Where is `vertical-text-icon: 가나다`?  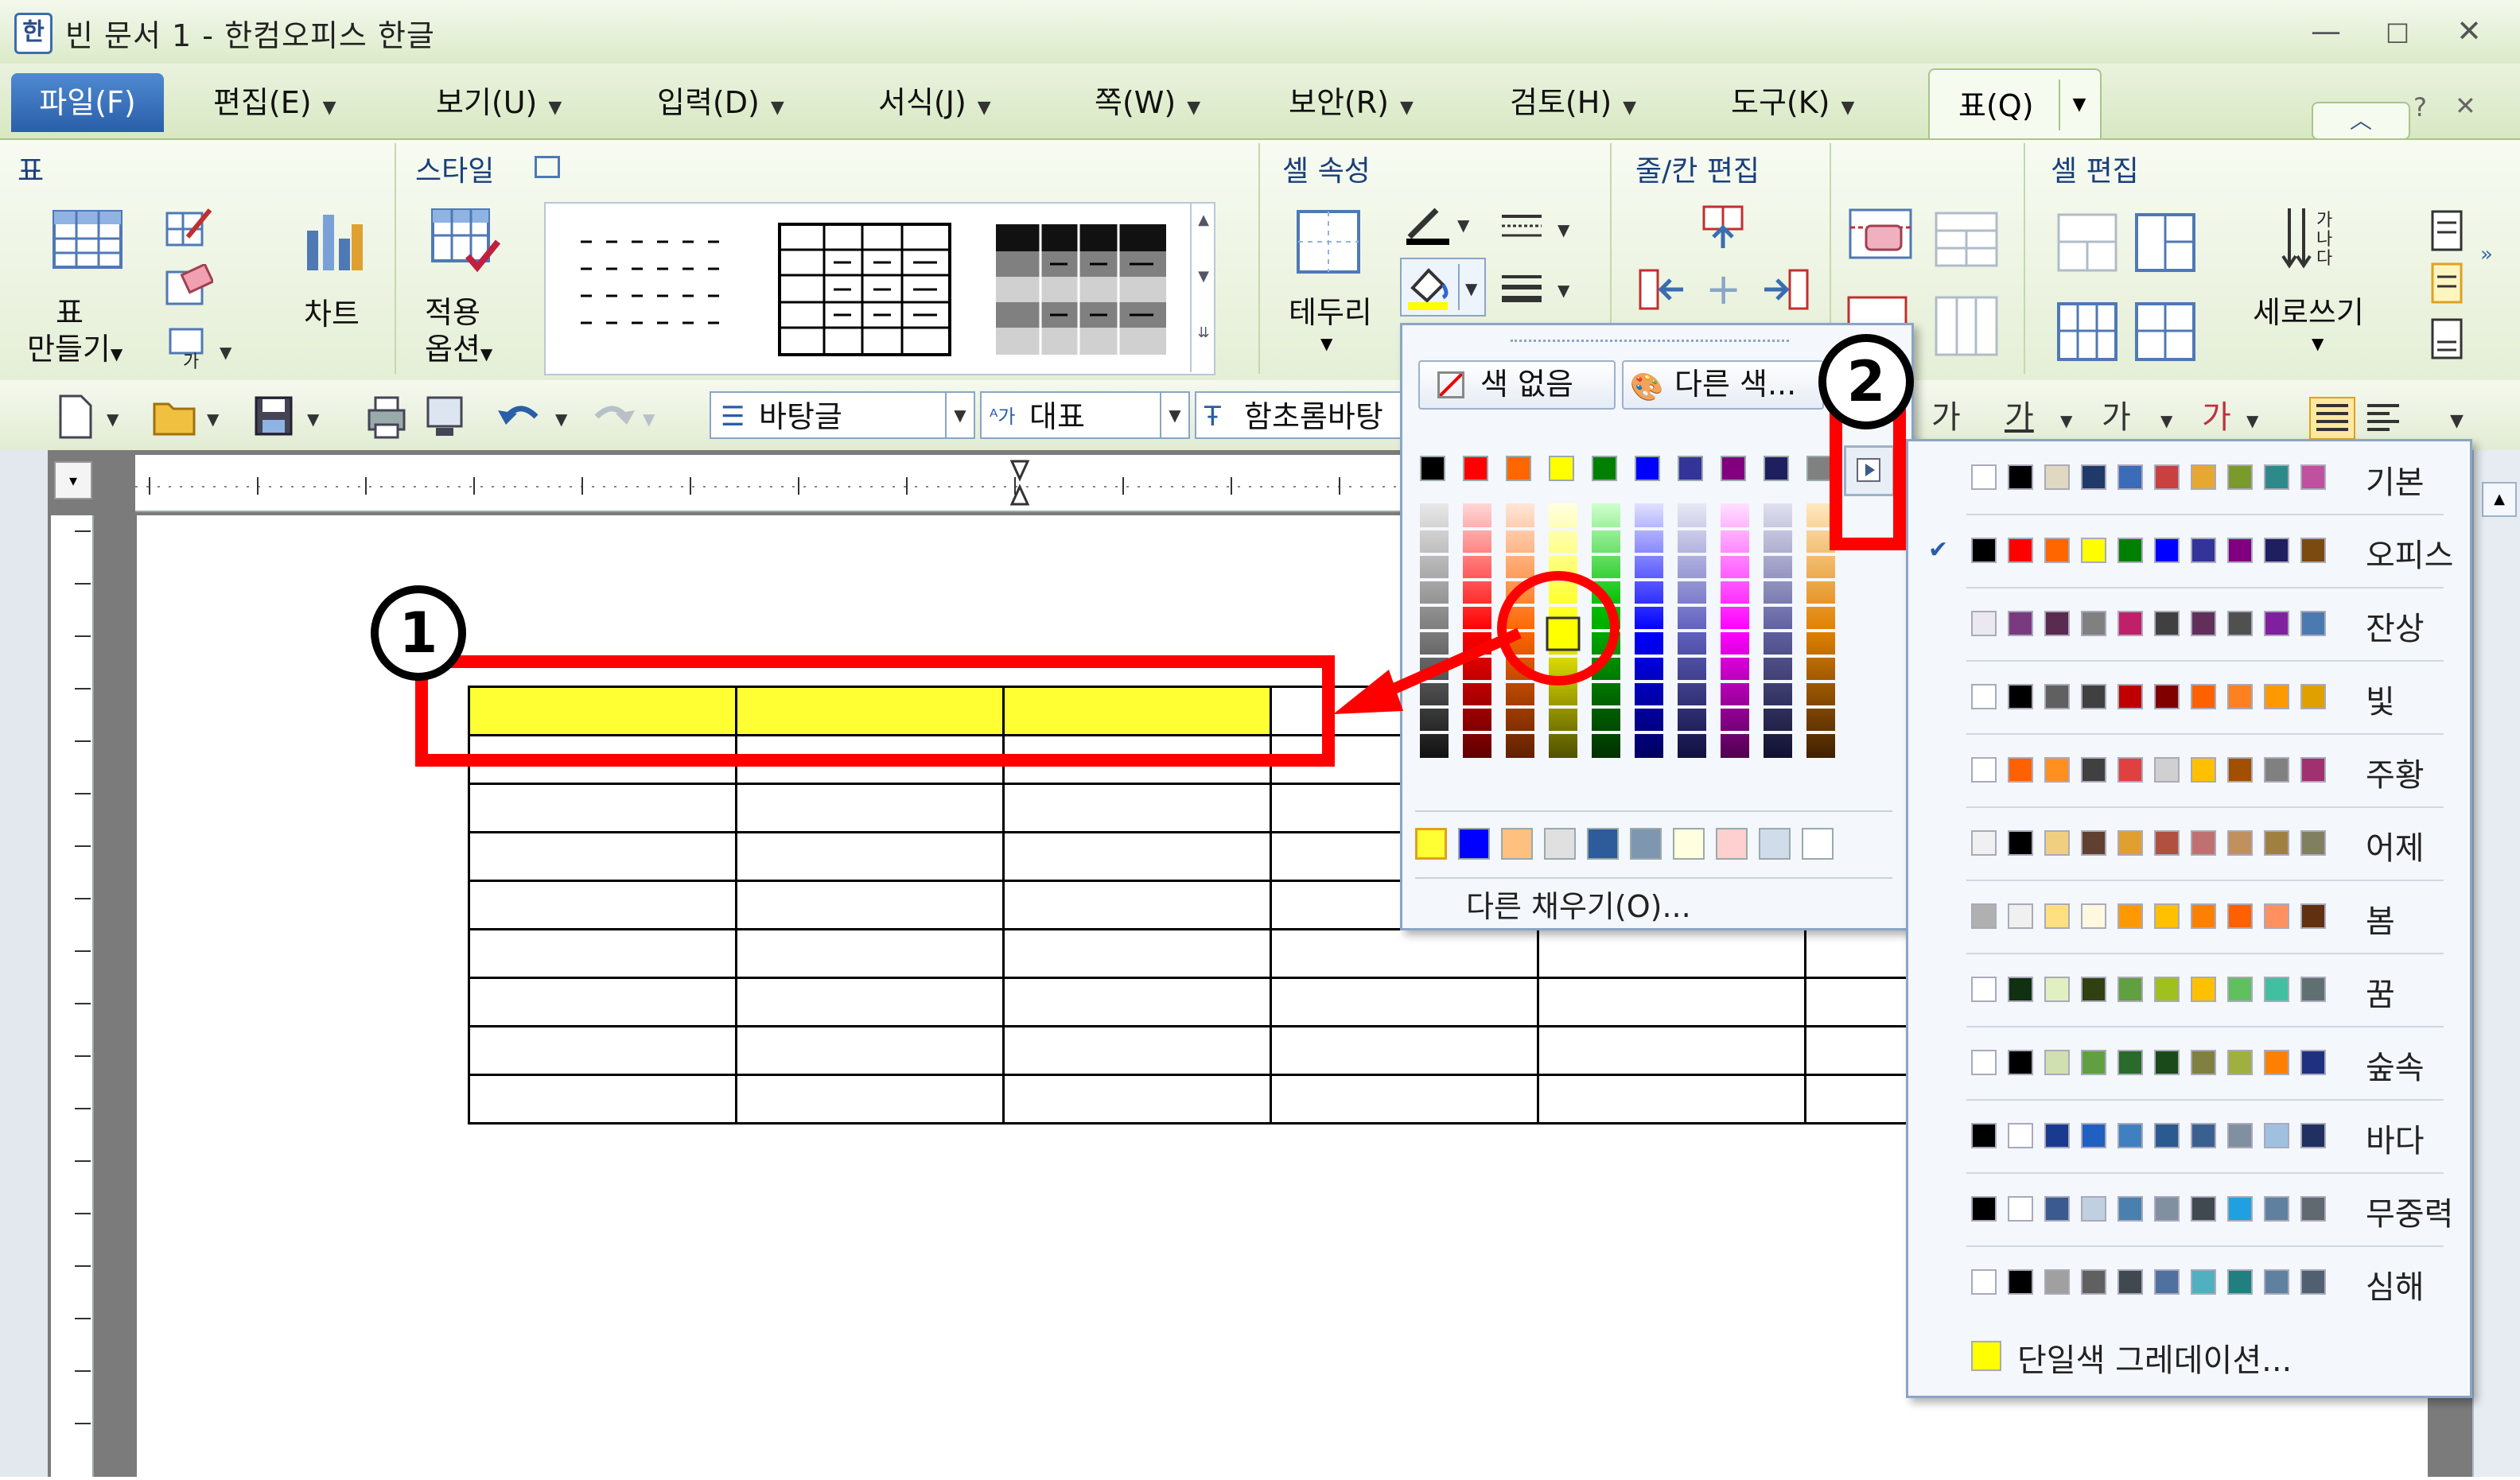
vertical-text-icon: 가나다 is located at coordinates (2311, 238).